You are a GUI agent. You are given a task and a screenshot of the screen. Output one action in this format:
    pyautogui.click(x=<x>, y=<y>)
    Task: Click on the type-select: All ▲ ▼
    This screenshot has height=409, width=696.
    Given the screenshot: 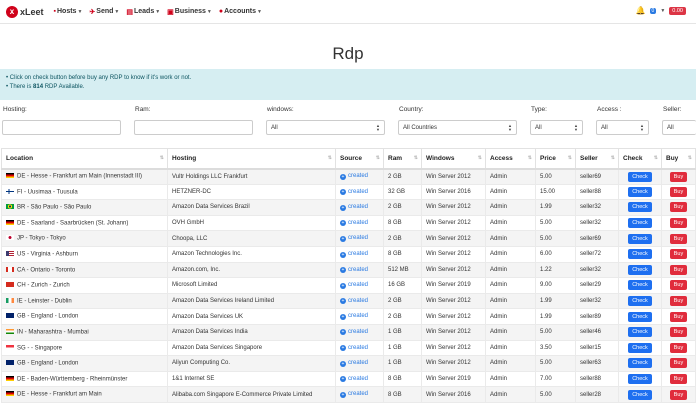 What is the action you would take?
    pyautogui.click(x=556, y=127)
    